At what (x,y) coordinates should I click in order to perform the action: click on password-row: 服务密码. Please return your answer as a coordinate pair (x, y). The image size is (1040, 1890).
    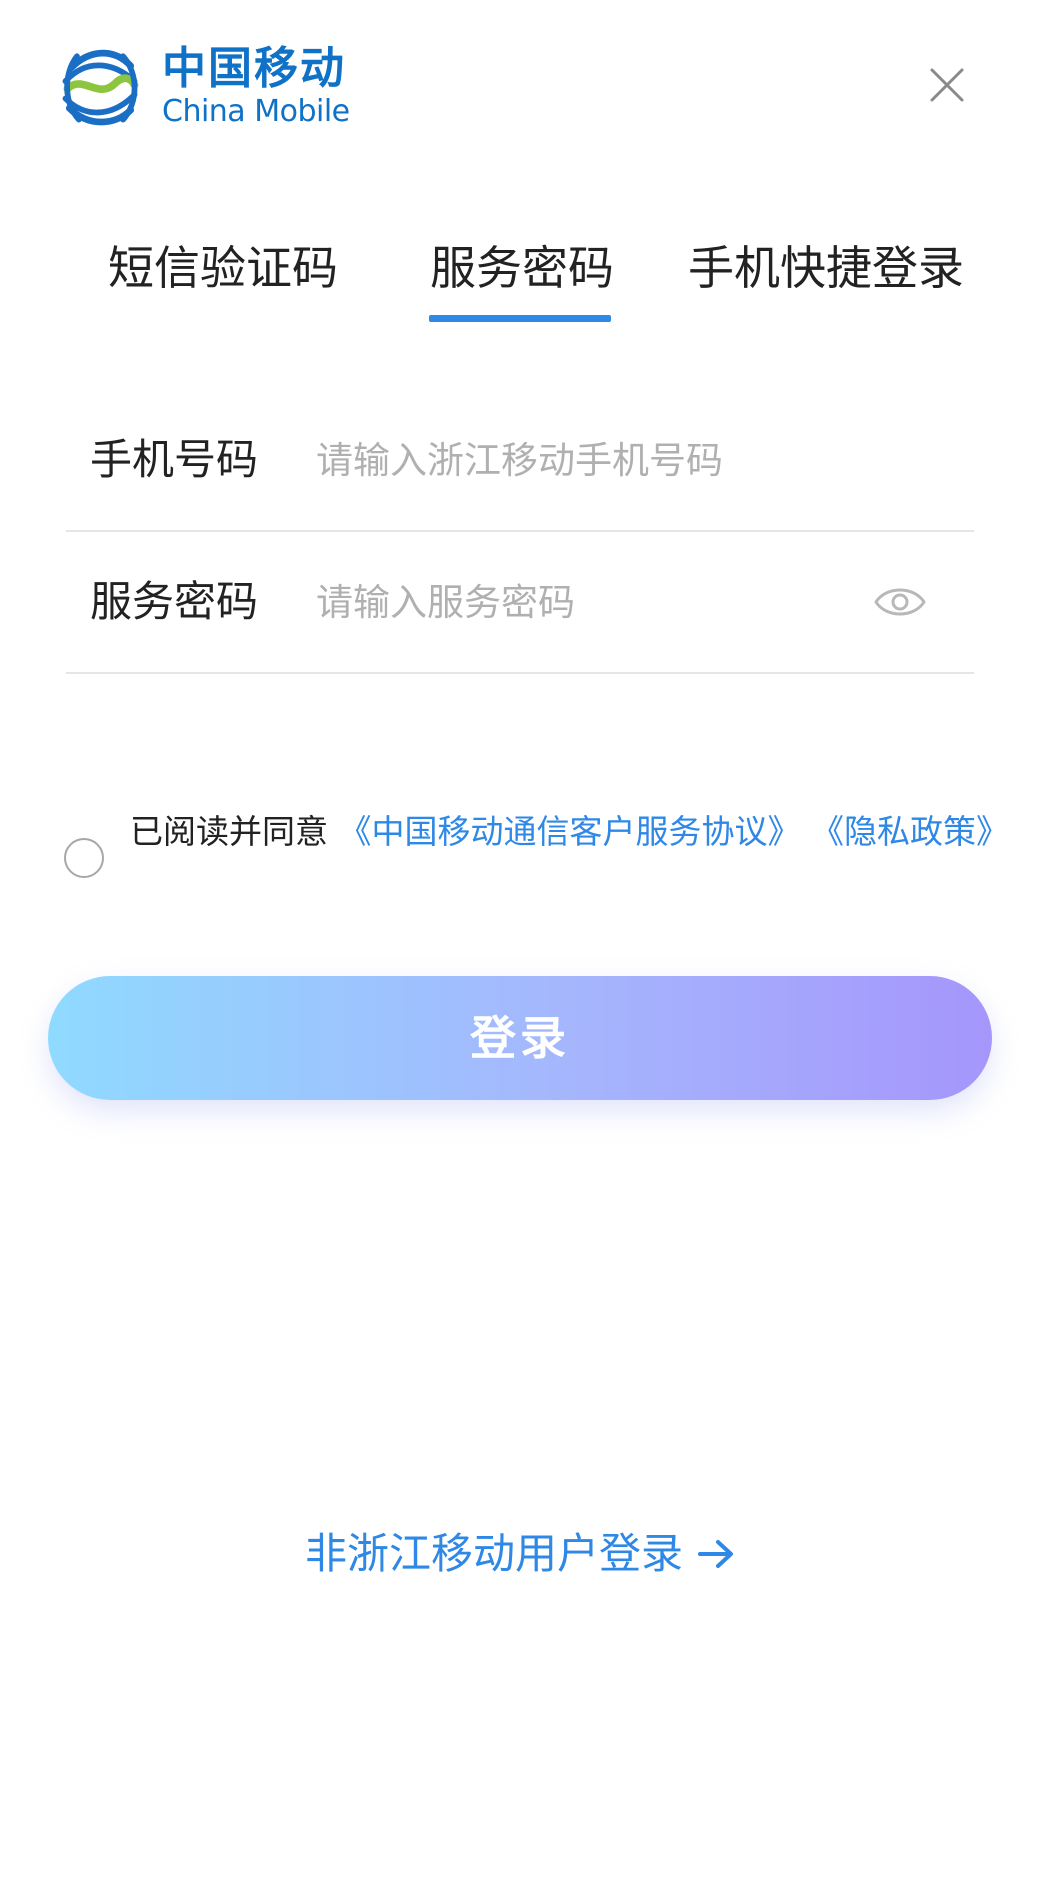
    Looking at the image, I should click on (520, 603).